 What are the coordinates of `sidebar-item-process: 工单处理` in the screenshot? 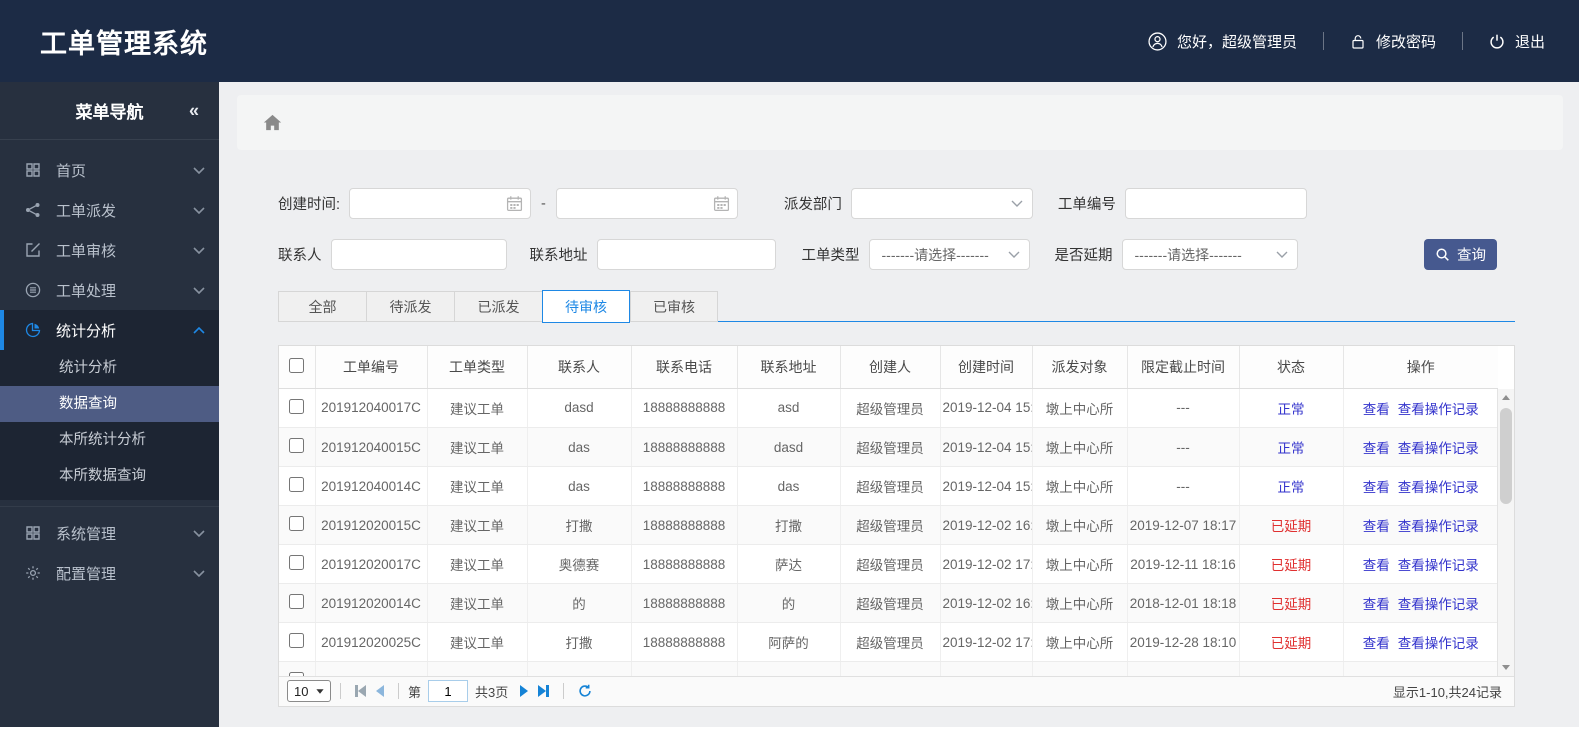 It's located at (109, 290).